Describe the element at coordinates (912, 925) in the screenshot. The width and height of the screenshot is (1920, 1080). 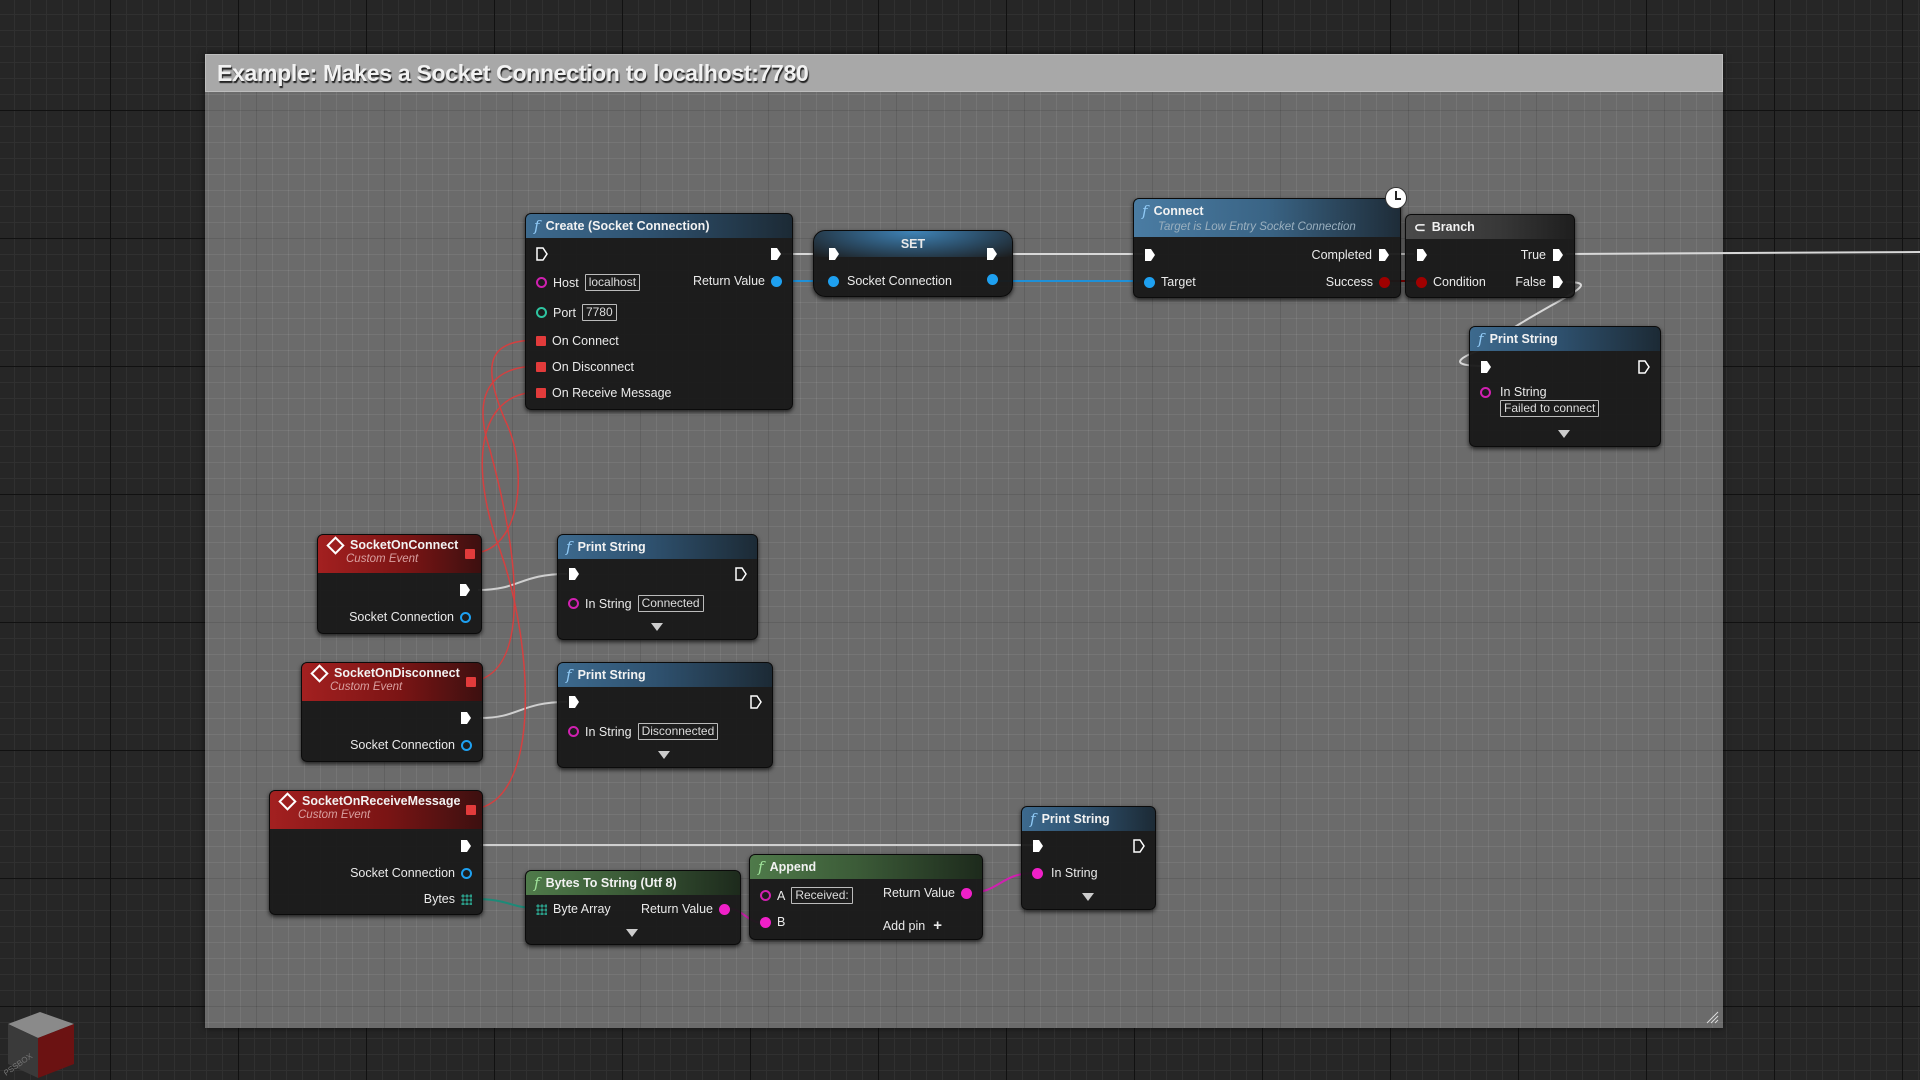
I see `add-pin-button: Add pin +` at that location.